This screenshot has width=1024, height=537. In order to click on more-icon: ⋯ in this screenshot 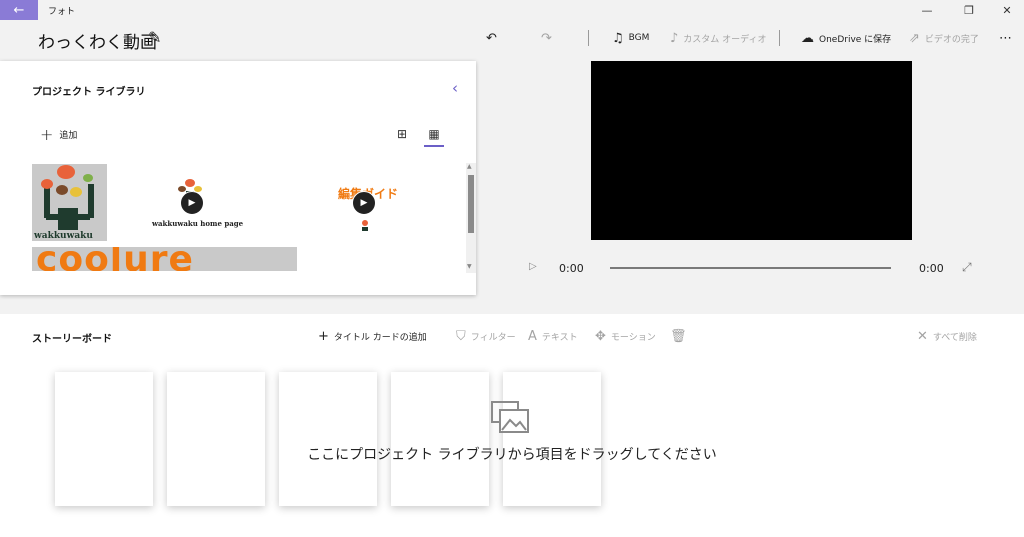, I will do `click(1005, 38)`.